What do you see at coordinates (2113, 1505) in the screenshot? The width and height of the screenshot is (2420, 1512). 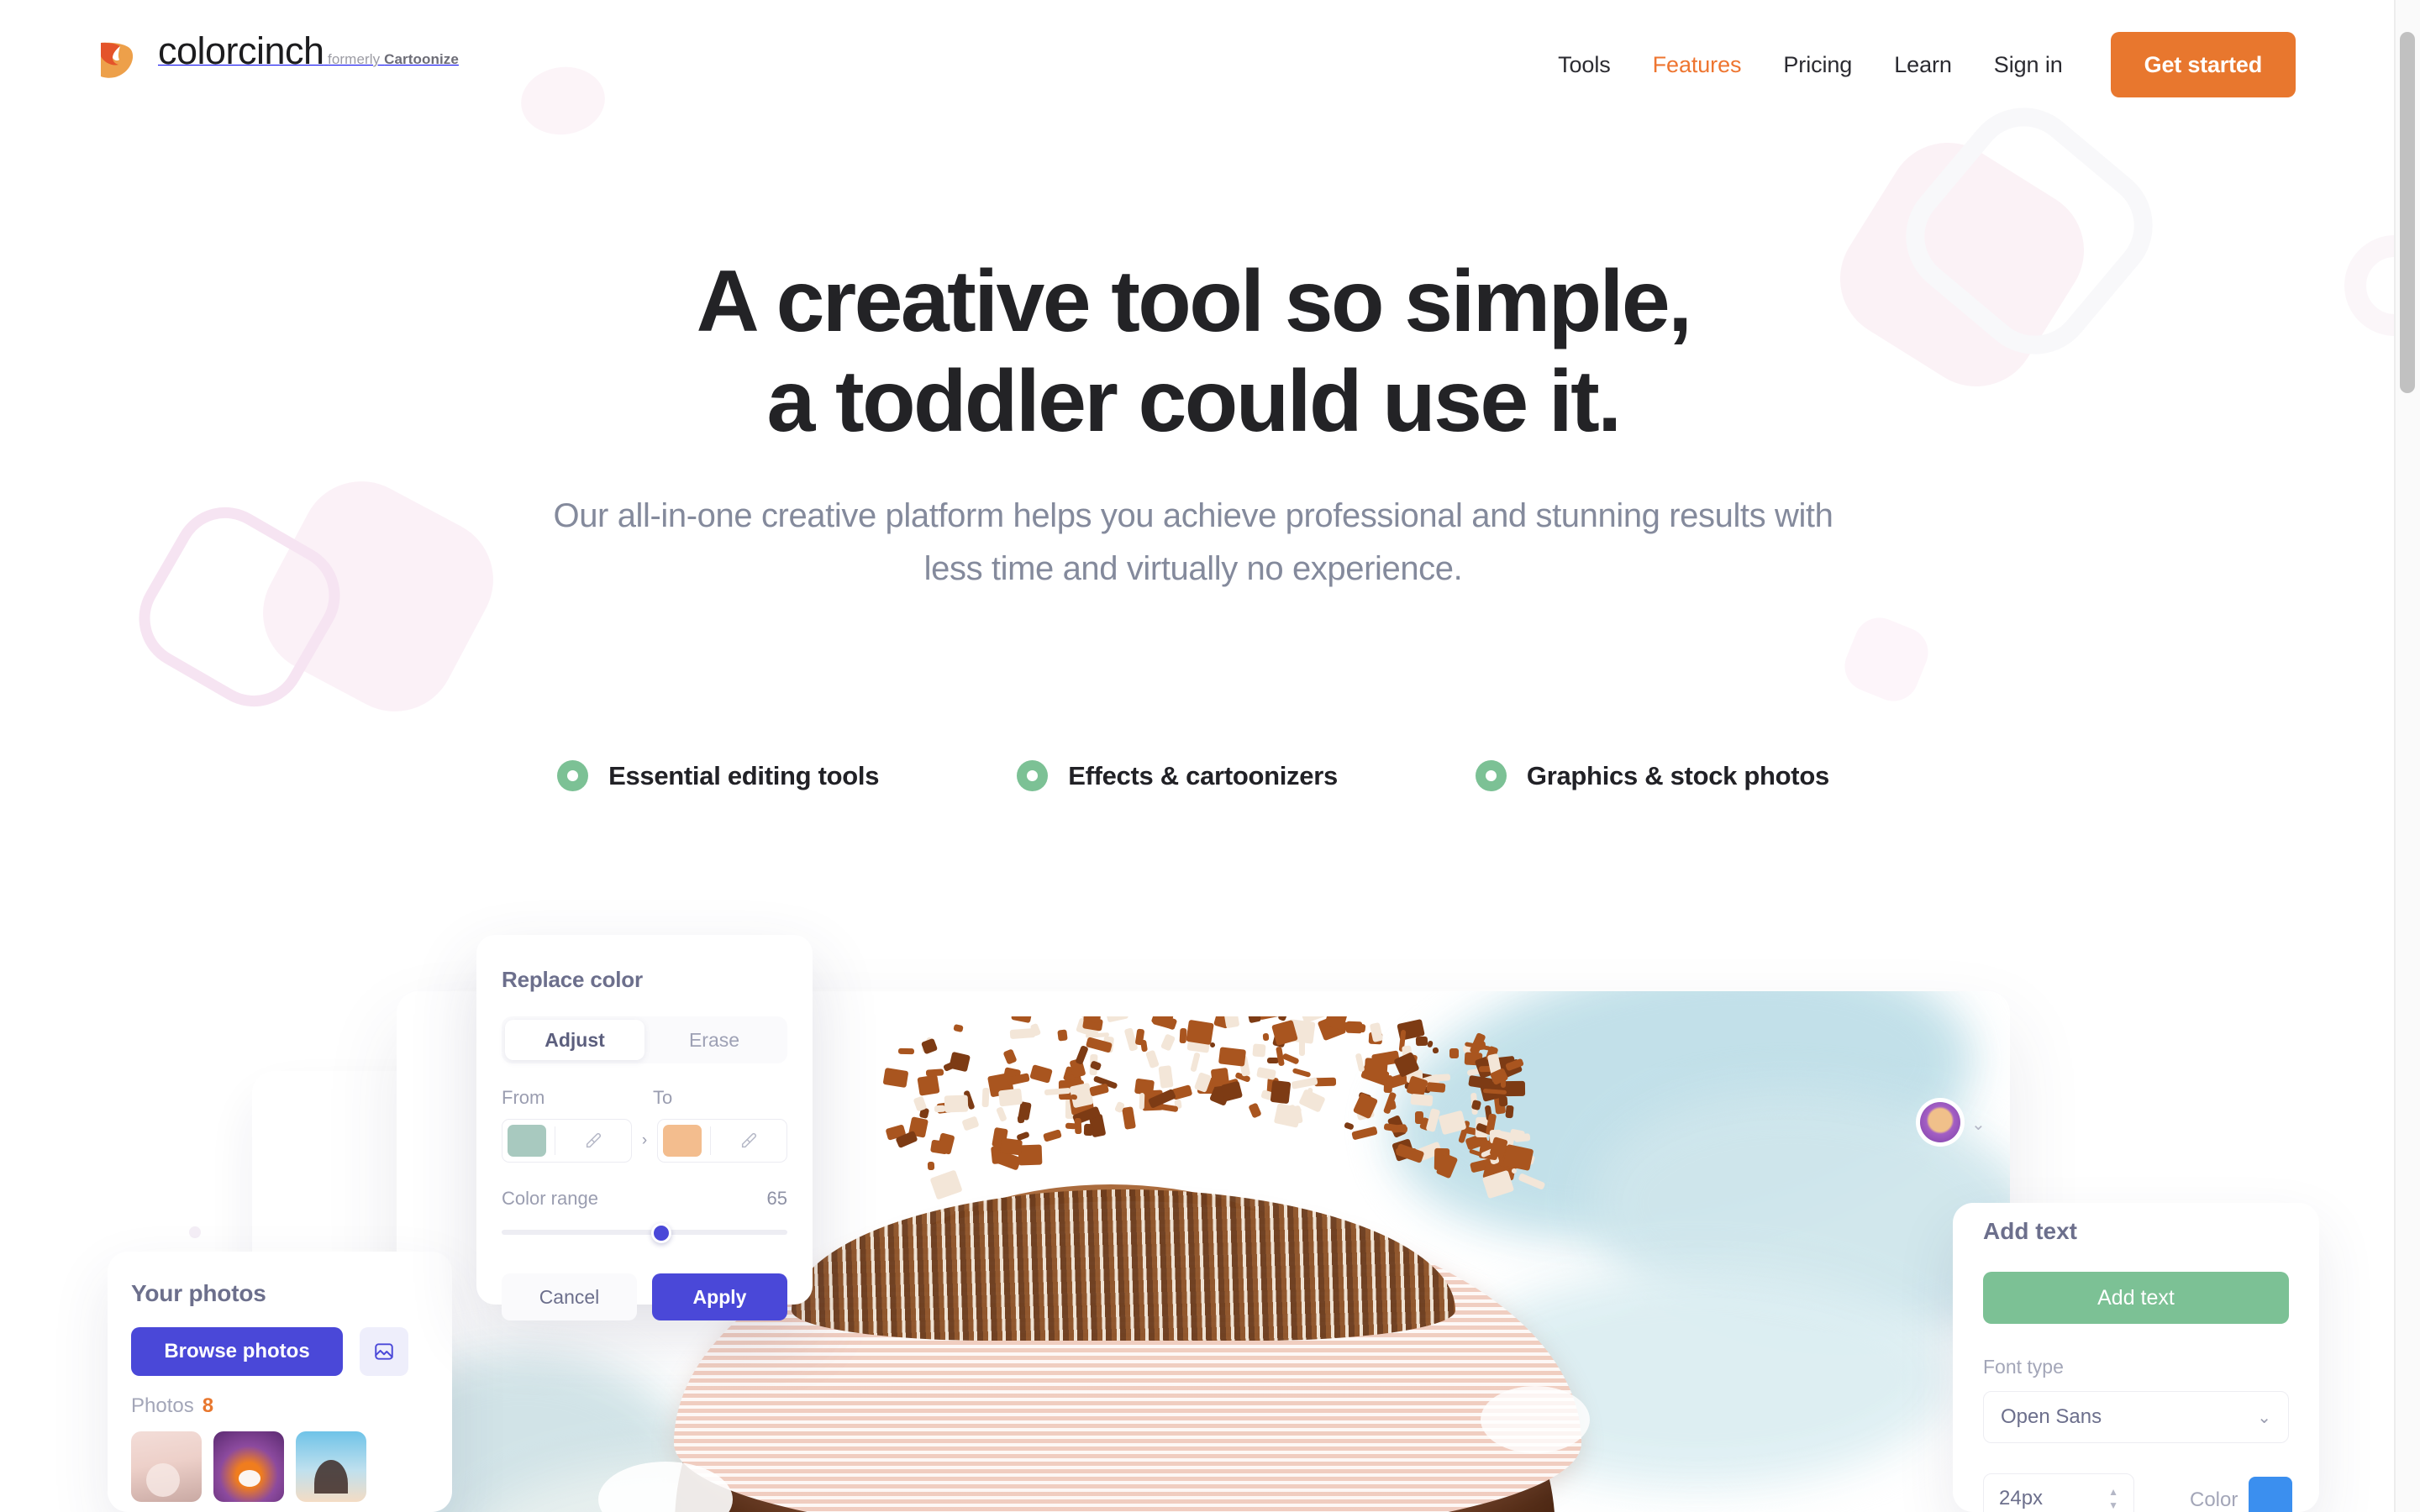 I see `stepper-down-icon: ▼` at bounding box center [2113, 1505].